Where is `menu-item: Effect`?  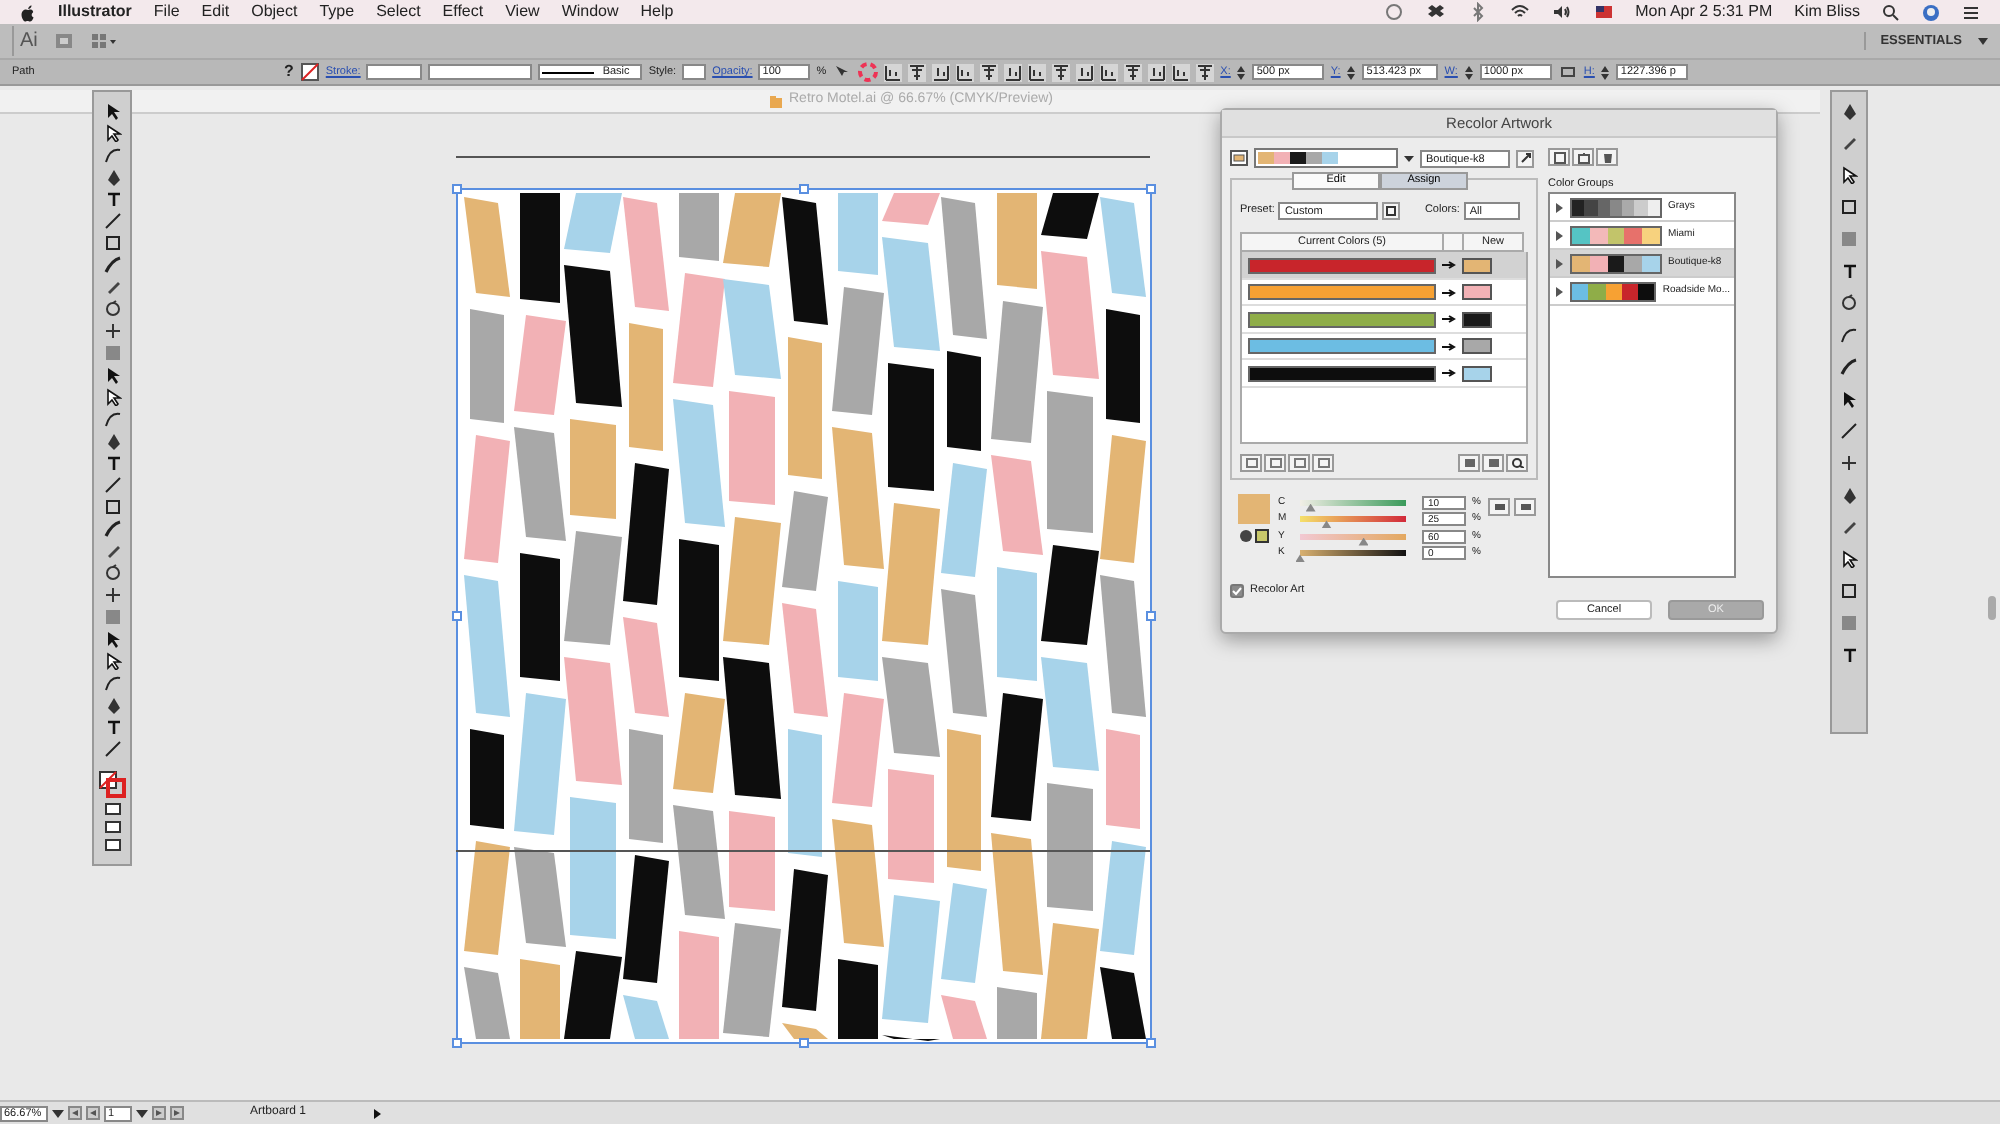 menu-item: Effect is located at coordinates (463, 12).